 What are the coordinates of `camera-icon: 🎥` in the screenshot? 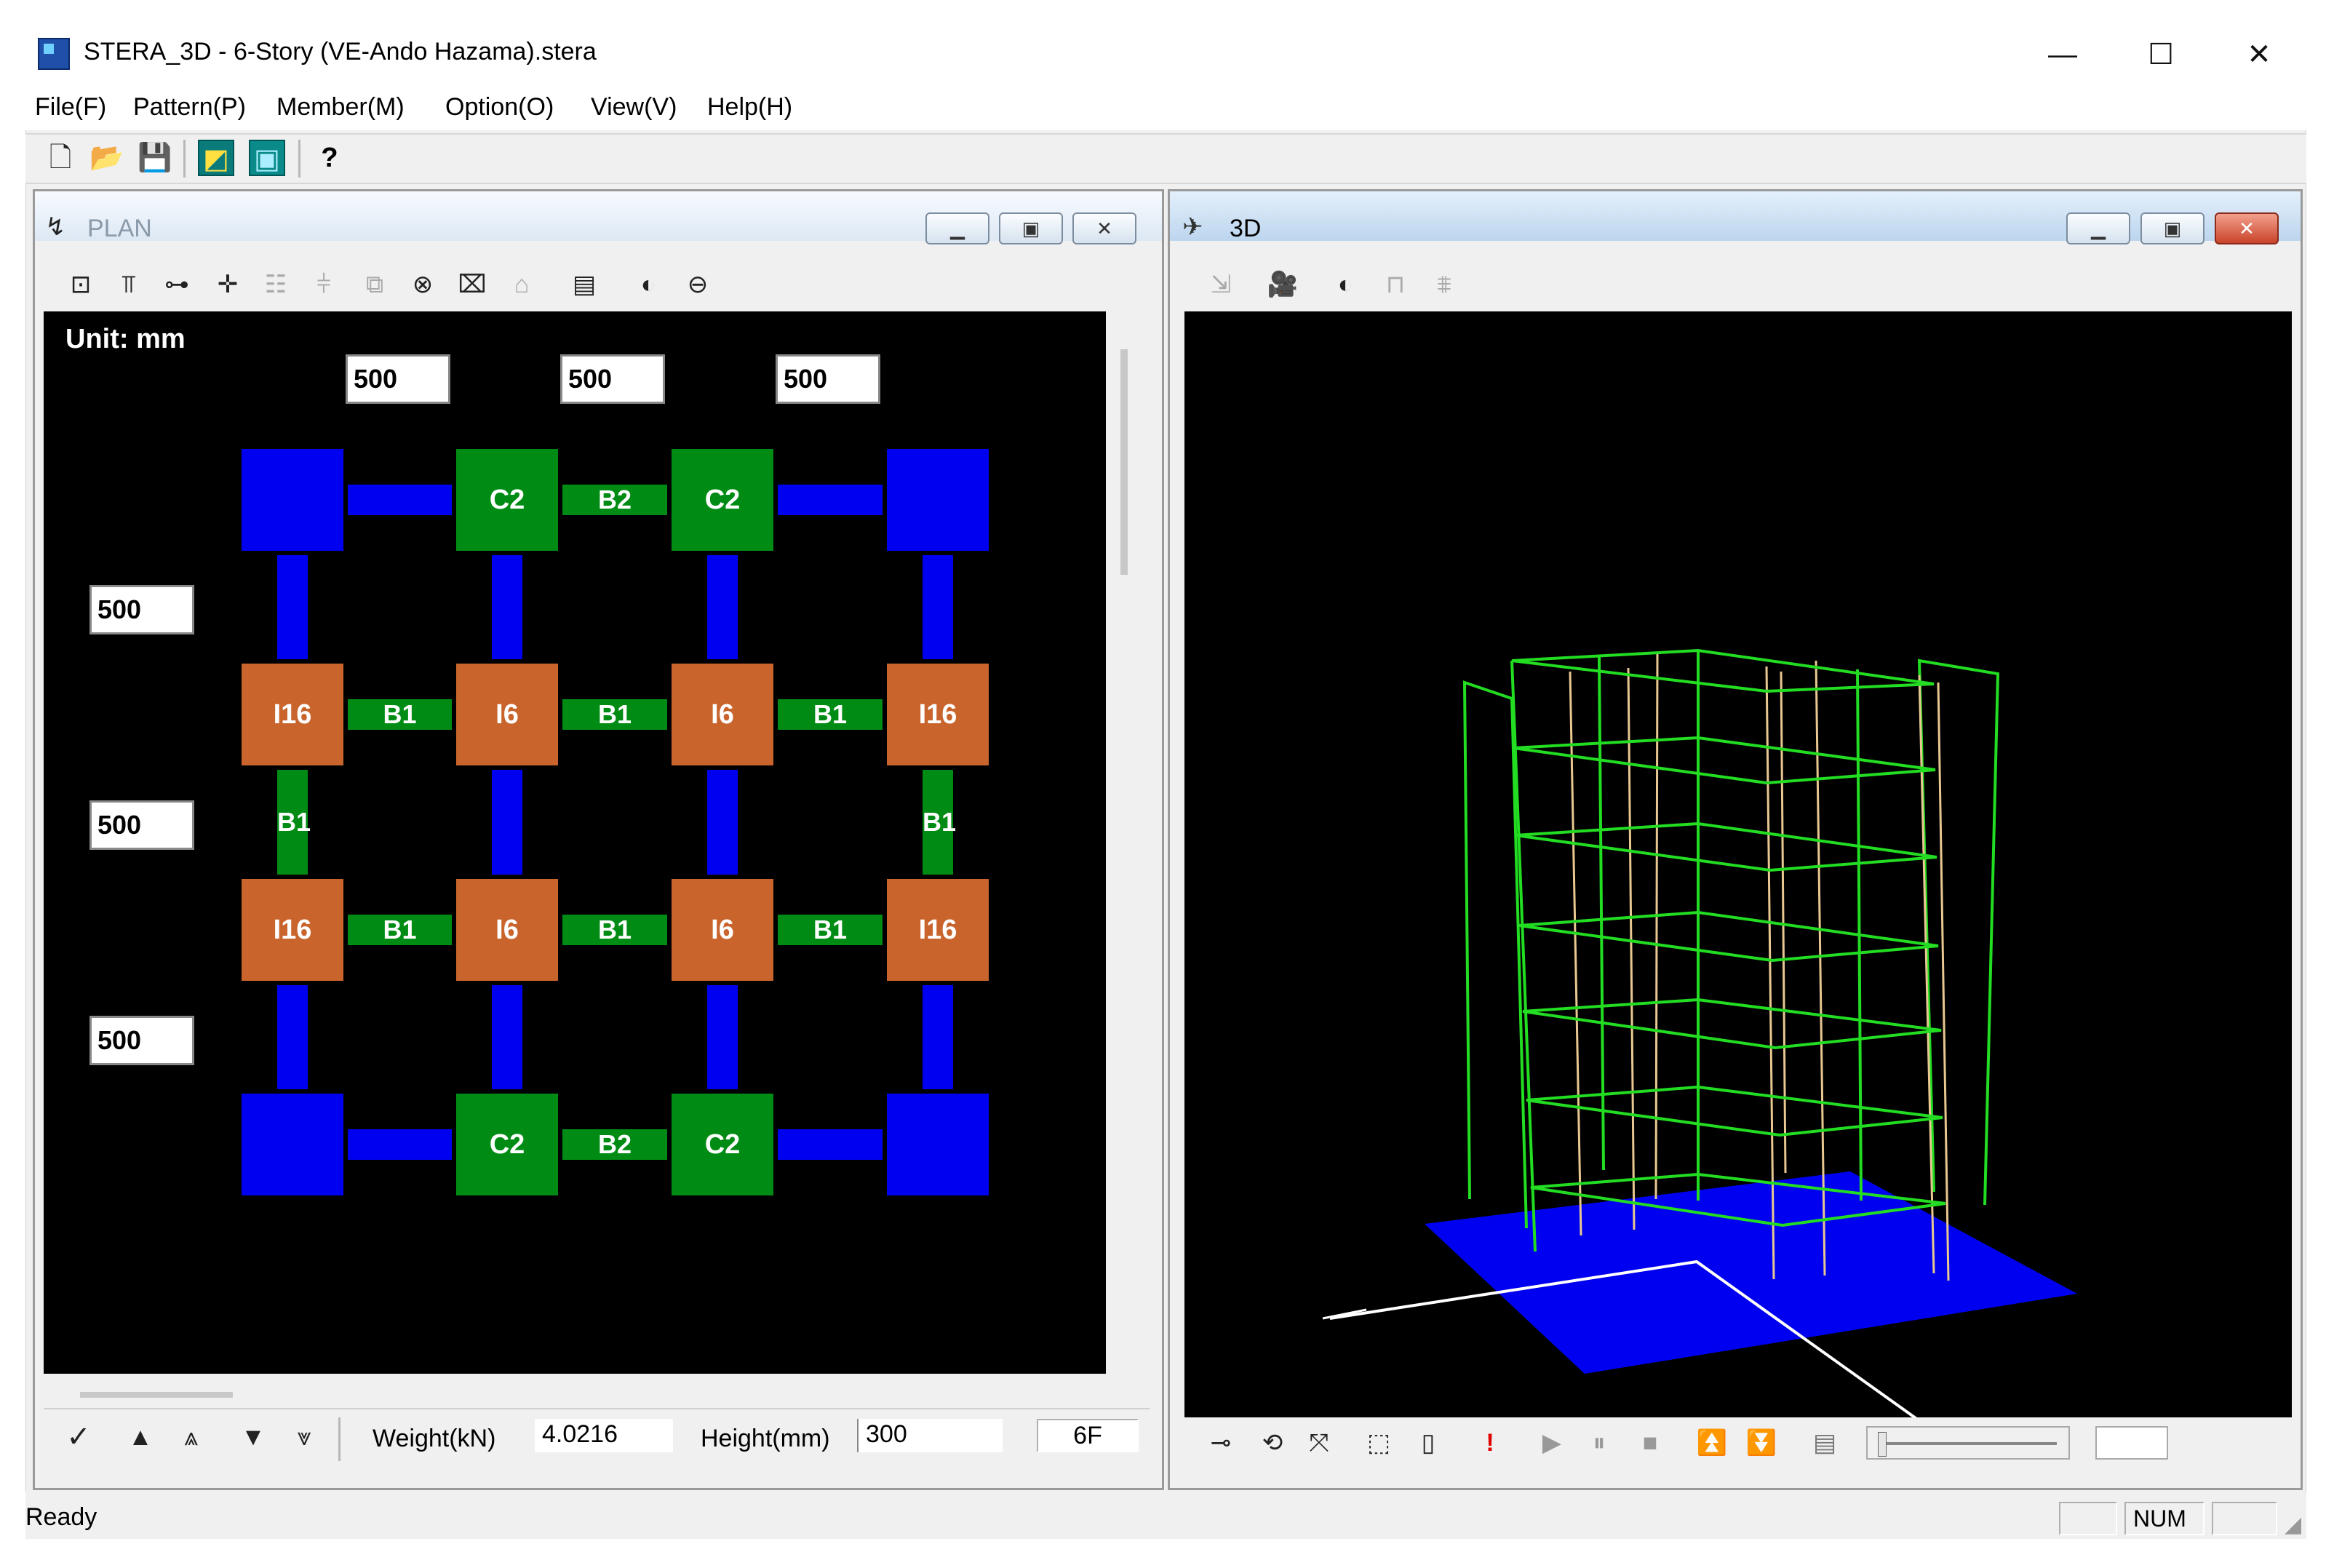 It's located at (1282, 284).